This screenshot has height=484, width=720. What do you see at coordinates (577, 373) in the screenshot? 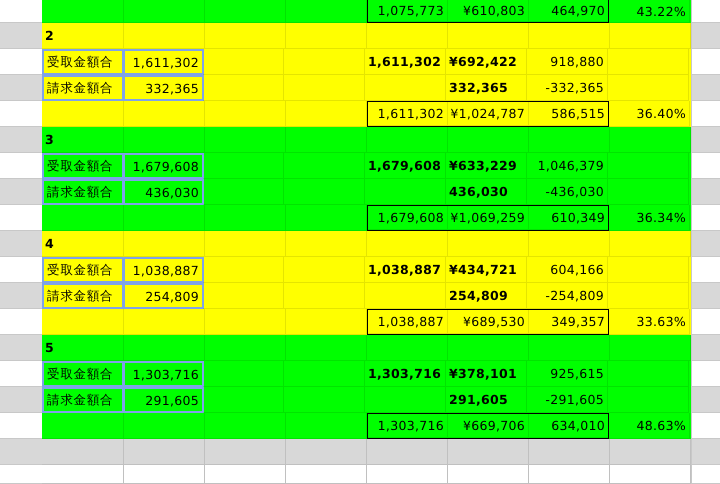
I see `table-cell: 925,615` at bounding box center [577, 373].